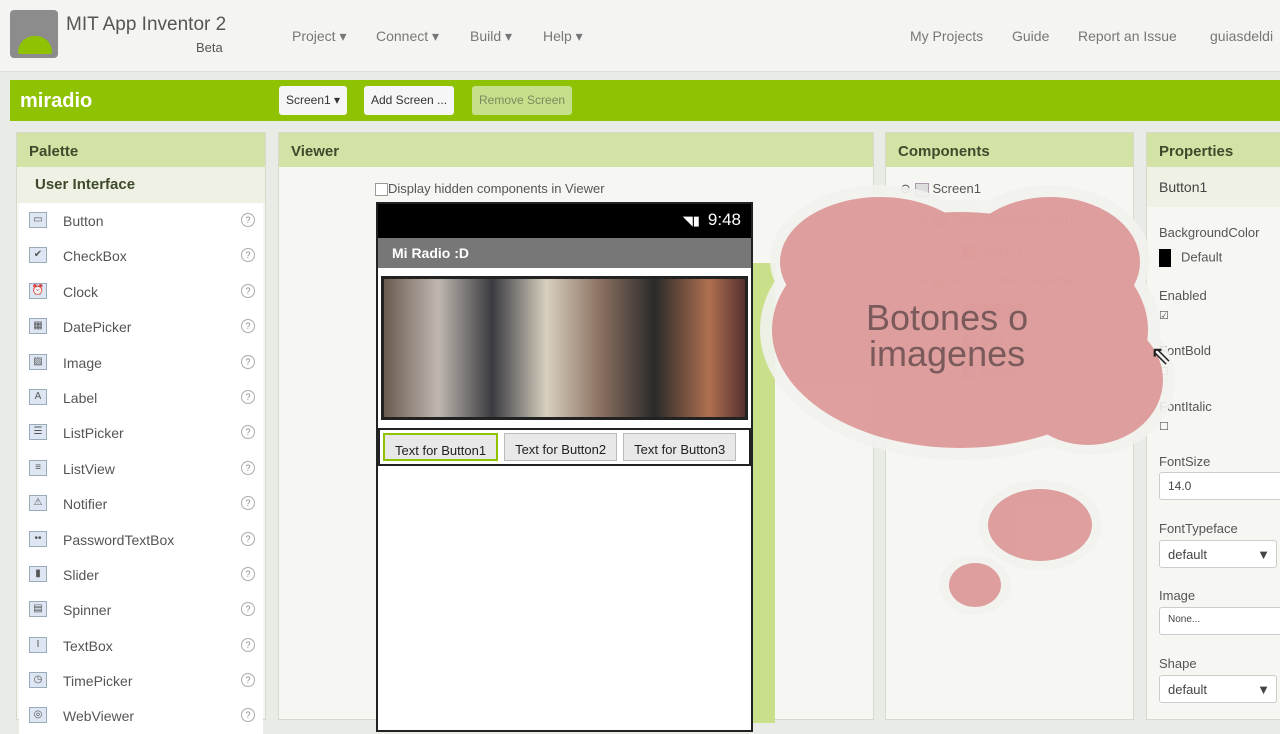 Image resolution: width=1280 pixels, height=734 pixels. I want to click on palette-item-label: ListView, so click(89, 468).